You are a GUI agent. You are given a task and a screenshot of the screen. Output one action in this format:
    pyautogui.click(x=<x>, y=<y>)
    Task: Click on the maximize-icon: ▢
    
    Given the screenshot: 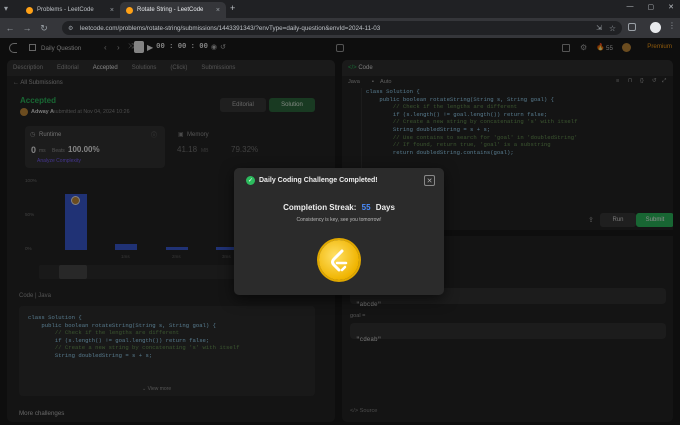 What is the action you would take?
    pyautogui.click(x=651, y=7)
    